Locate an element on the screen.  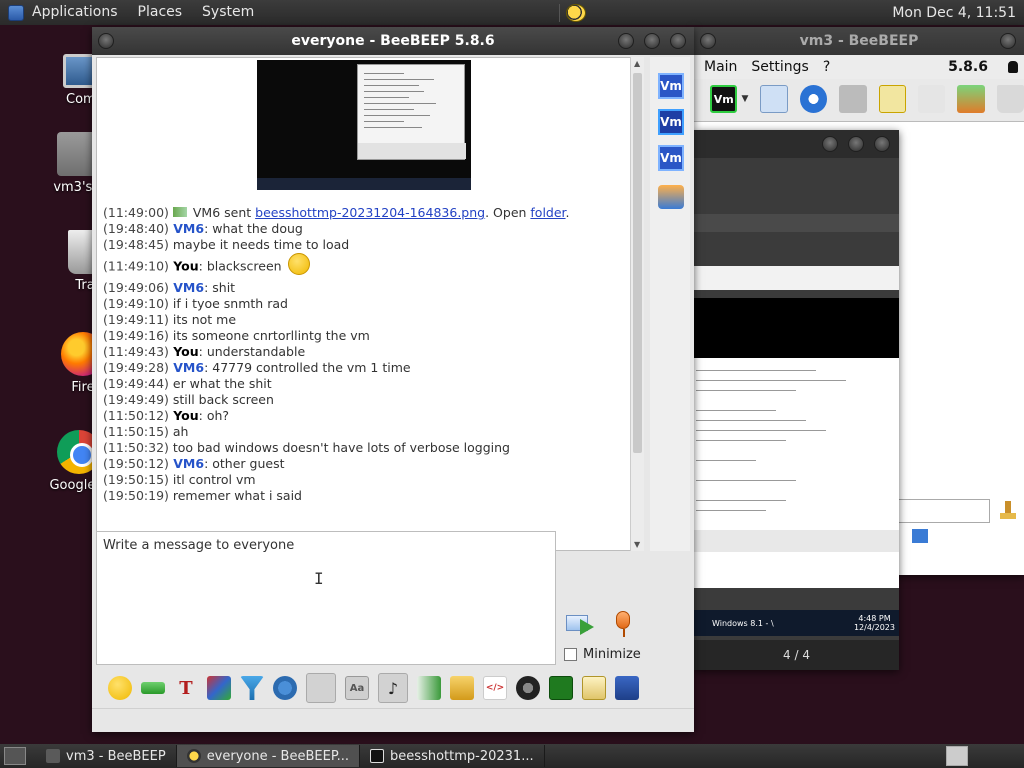
tools-icon is located at coordinates (931, 99).